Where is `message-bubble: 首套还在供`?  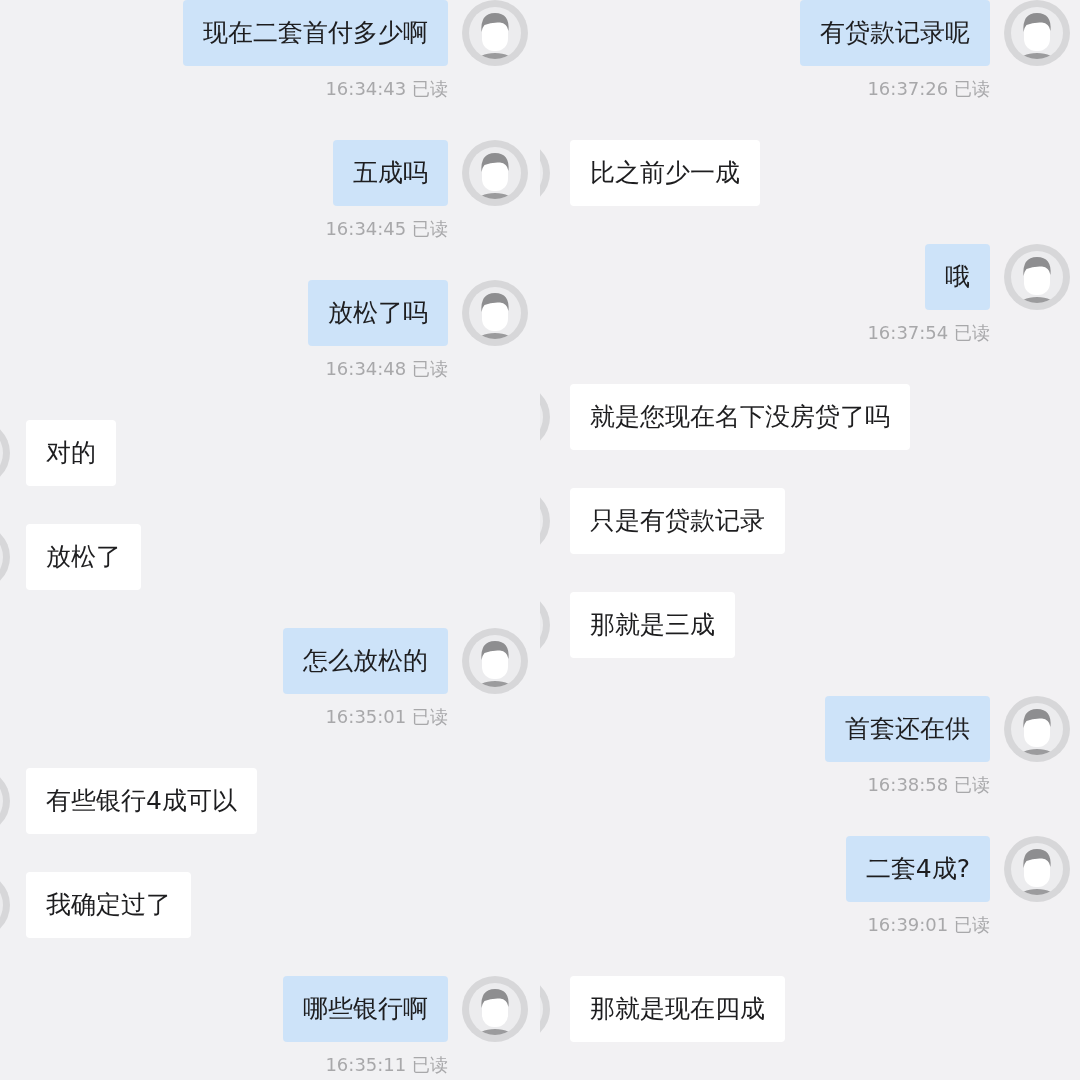 message-bubble: 首套还在供 is located at coordinates (907, 729).